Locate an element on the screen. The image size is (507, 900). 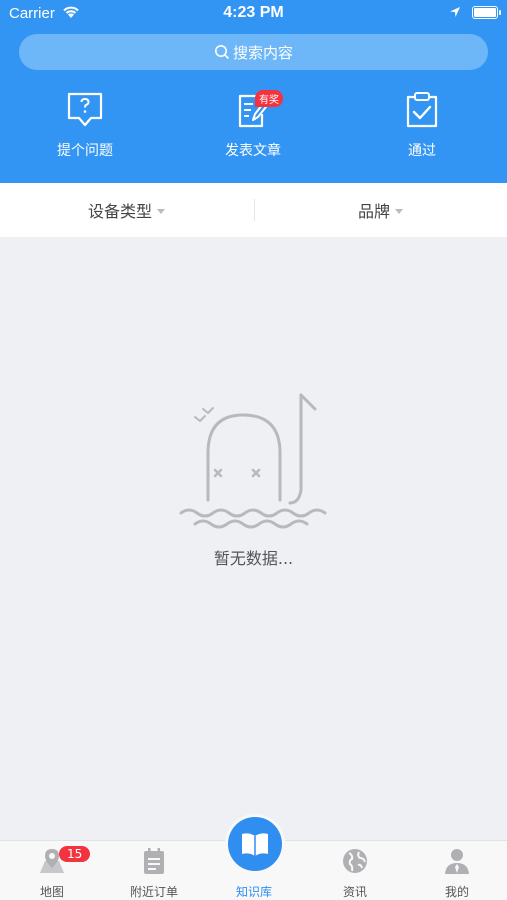
tab-map-label: 地图 is located at coordinates (51, 892).